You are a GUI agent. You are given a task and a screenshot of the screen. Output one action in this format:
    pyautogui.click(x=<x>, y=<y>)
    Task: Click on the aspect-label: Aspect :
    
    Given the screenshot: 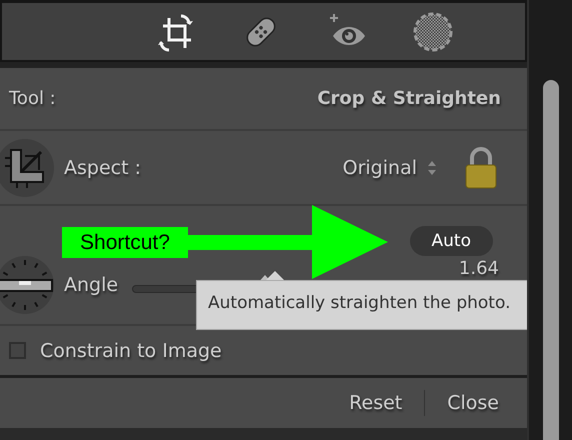 What is the action you would take?
    pyautogui.click(x=102, y=167)
    